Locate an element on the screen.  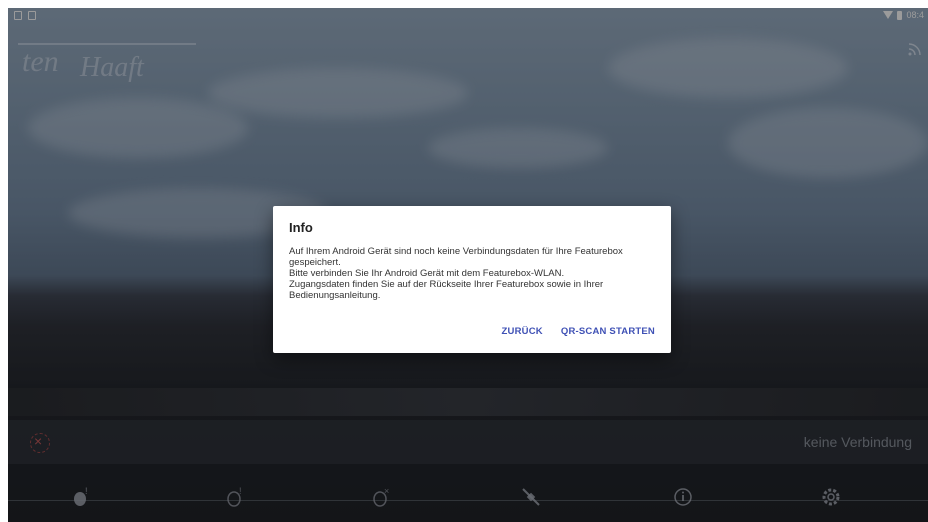
back-button: ZURÜCK is located at coordinates (522, 331).